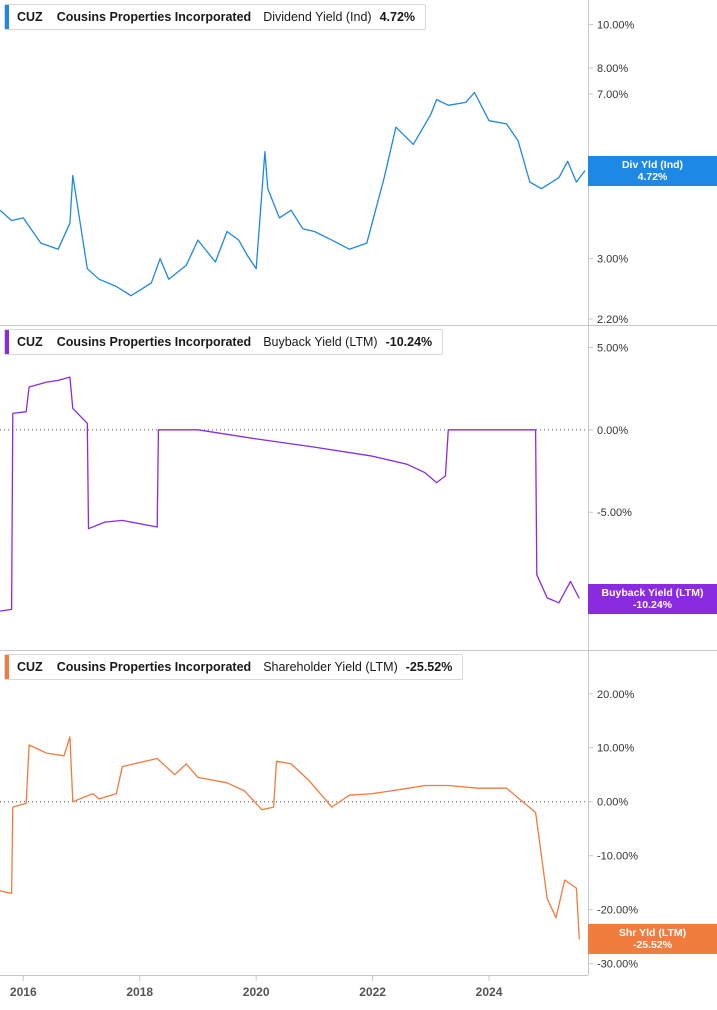  I want to click on buyback-metric-value: -10.24%, so click(409, 342).